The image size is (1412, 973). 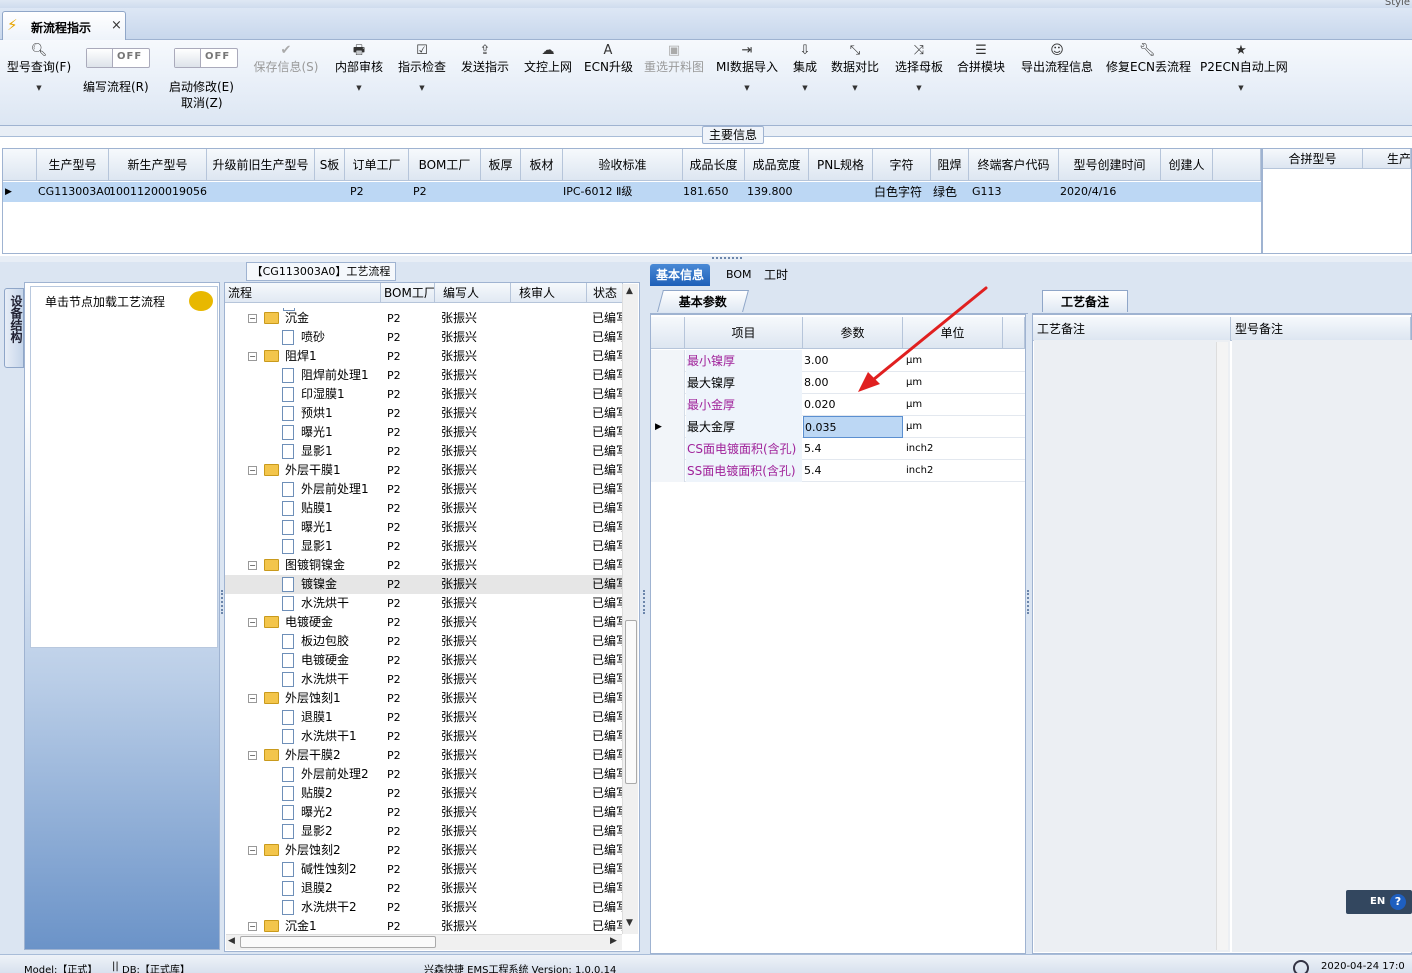 What do you see at coordinates (1057, 83) in the screenshot?
I see `export-flow-button: ☺ 导出流程信息` at bounding box center [1057, 83].